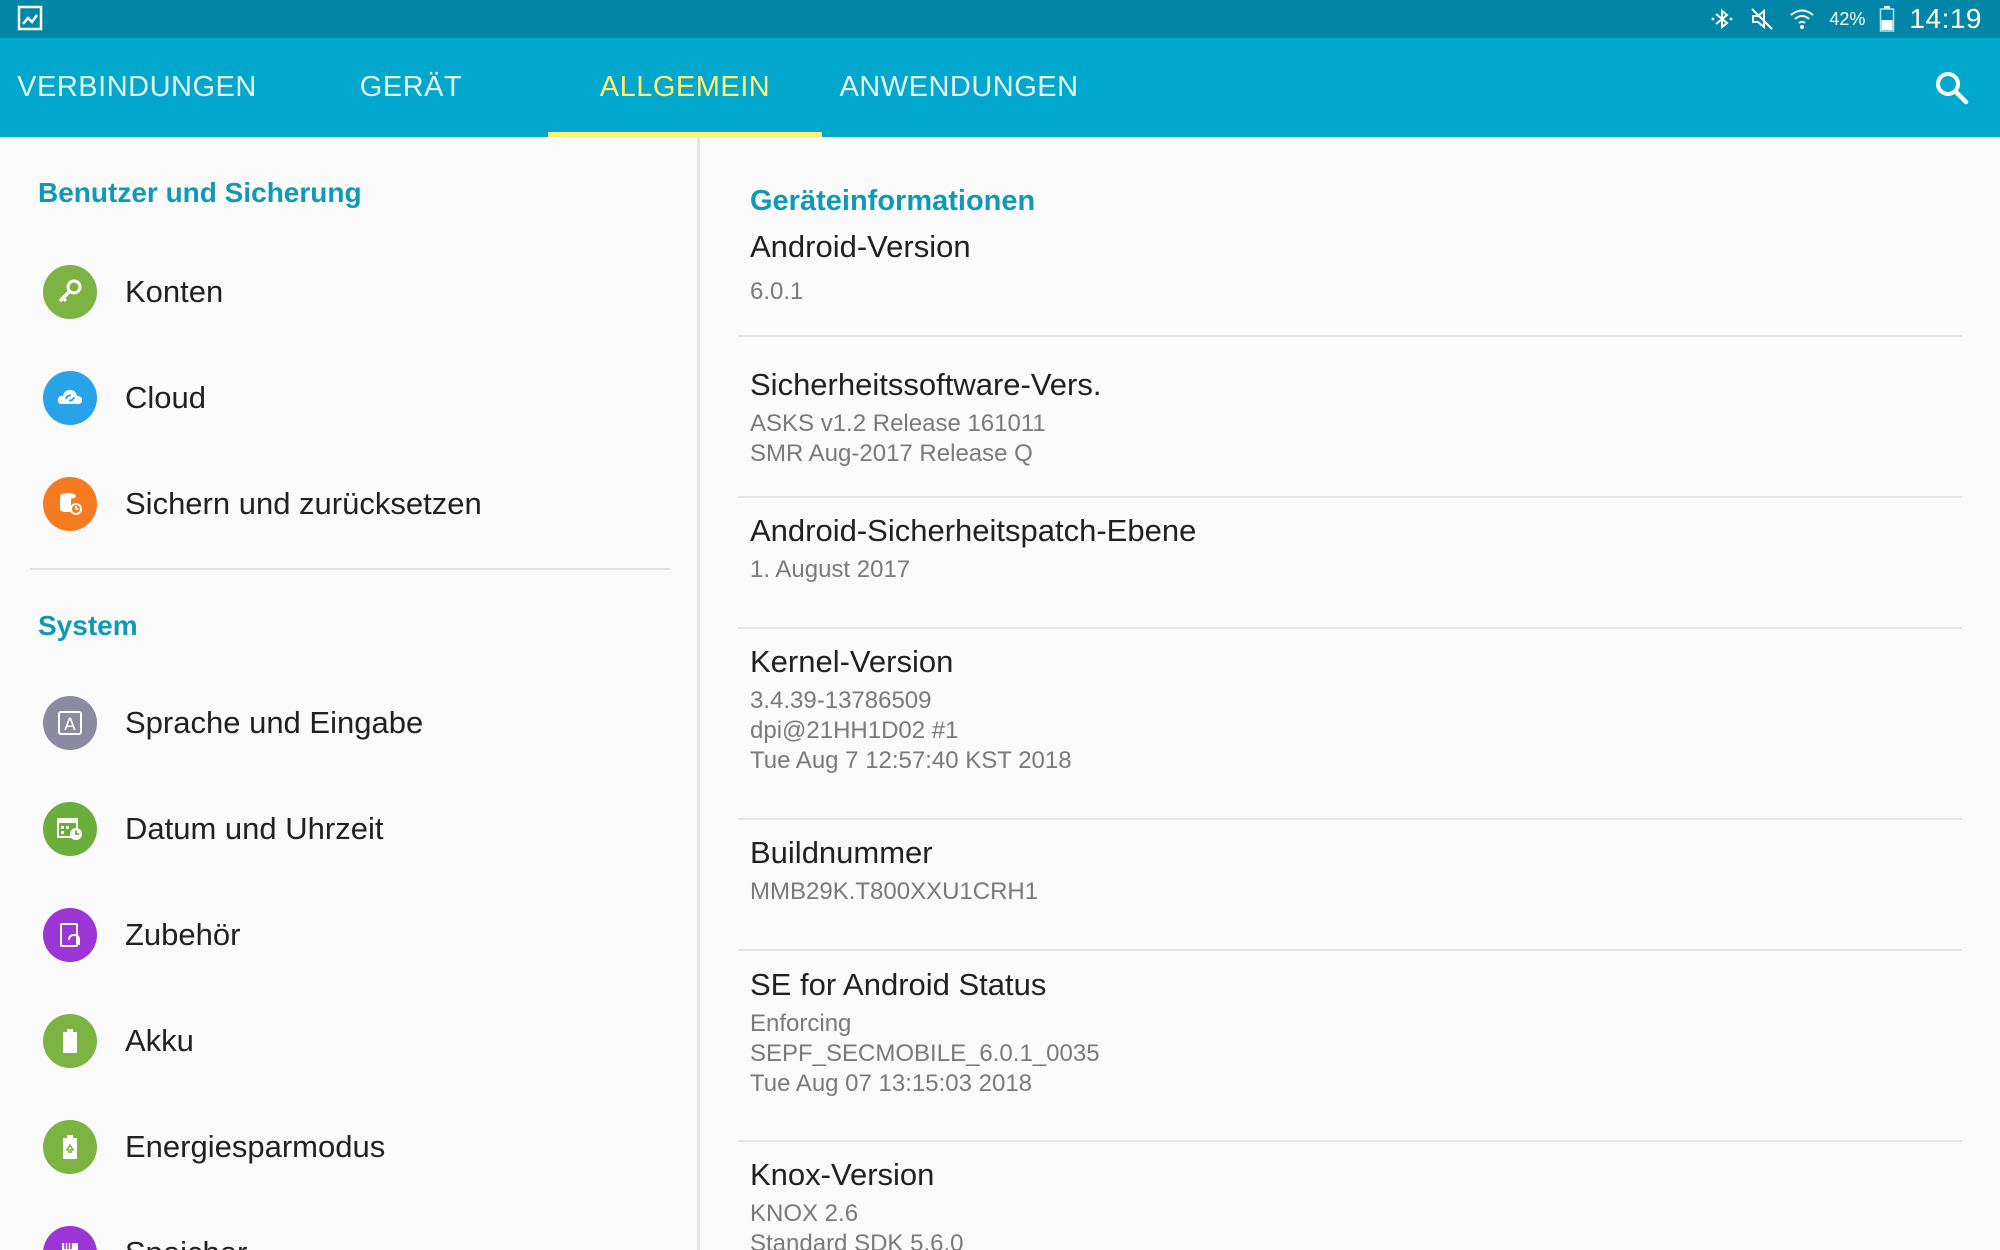 The height and width of the screenshot is (1250, 2000). I want to click on menu-item-label: Energiesparmodus, so click(255, 1146).